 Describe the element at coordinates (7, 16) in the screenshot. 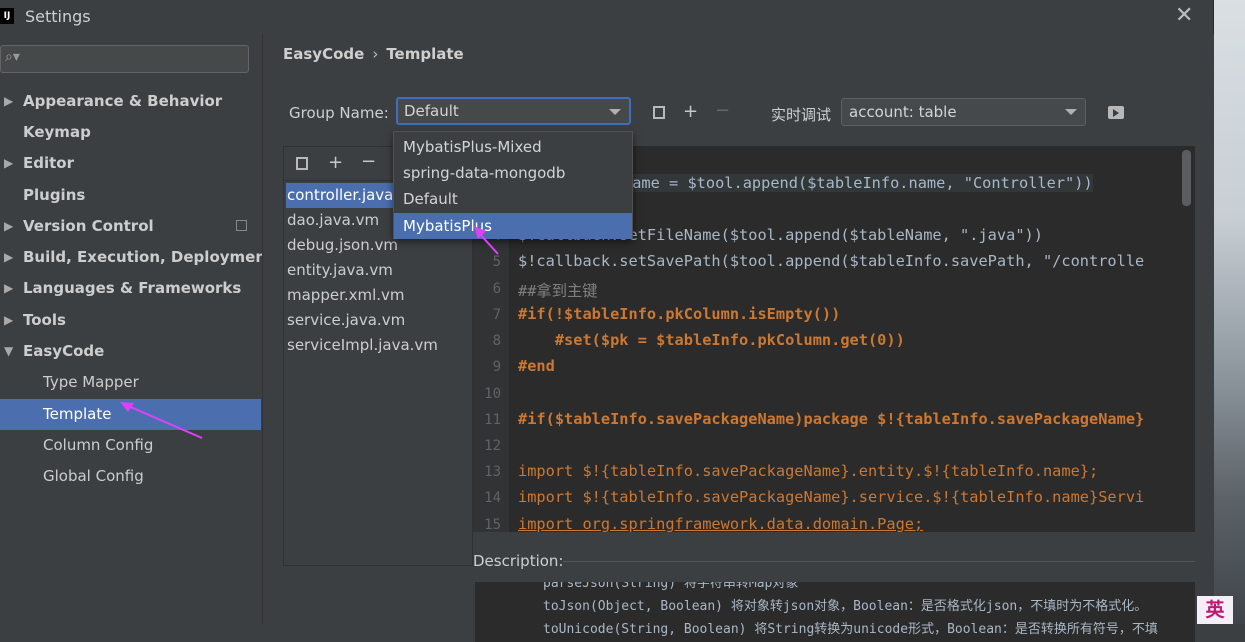

I see `app-icon: IJ` at that location.